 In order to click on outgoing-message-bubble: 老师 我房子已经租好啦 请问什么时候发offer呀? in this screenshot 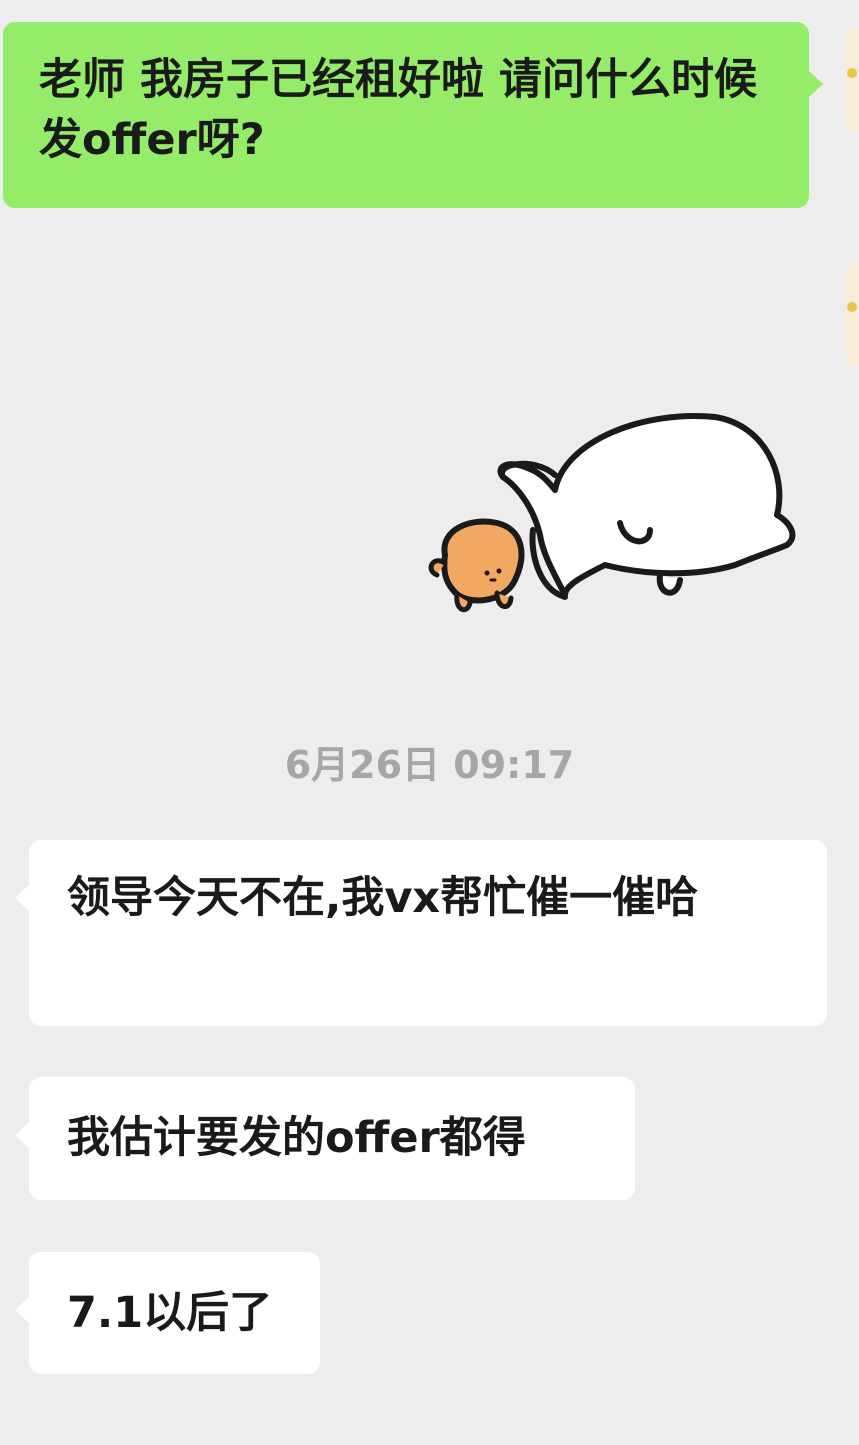, I will do `click(413, 115)`.